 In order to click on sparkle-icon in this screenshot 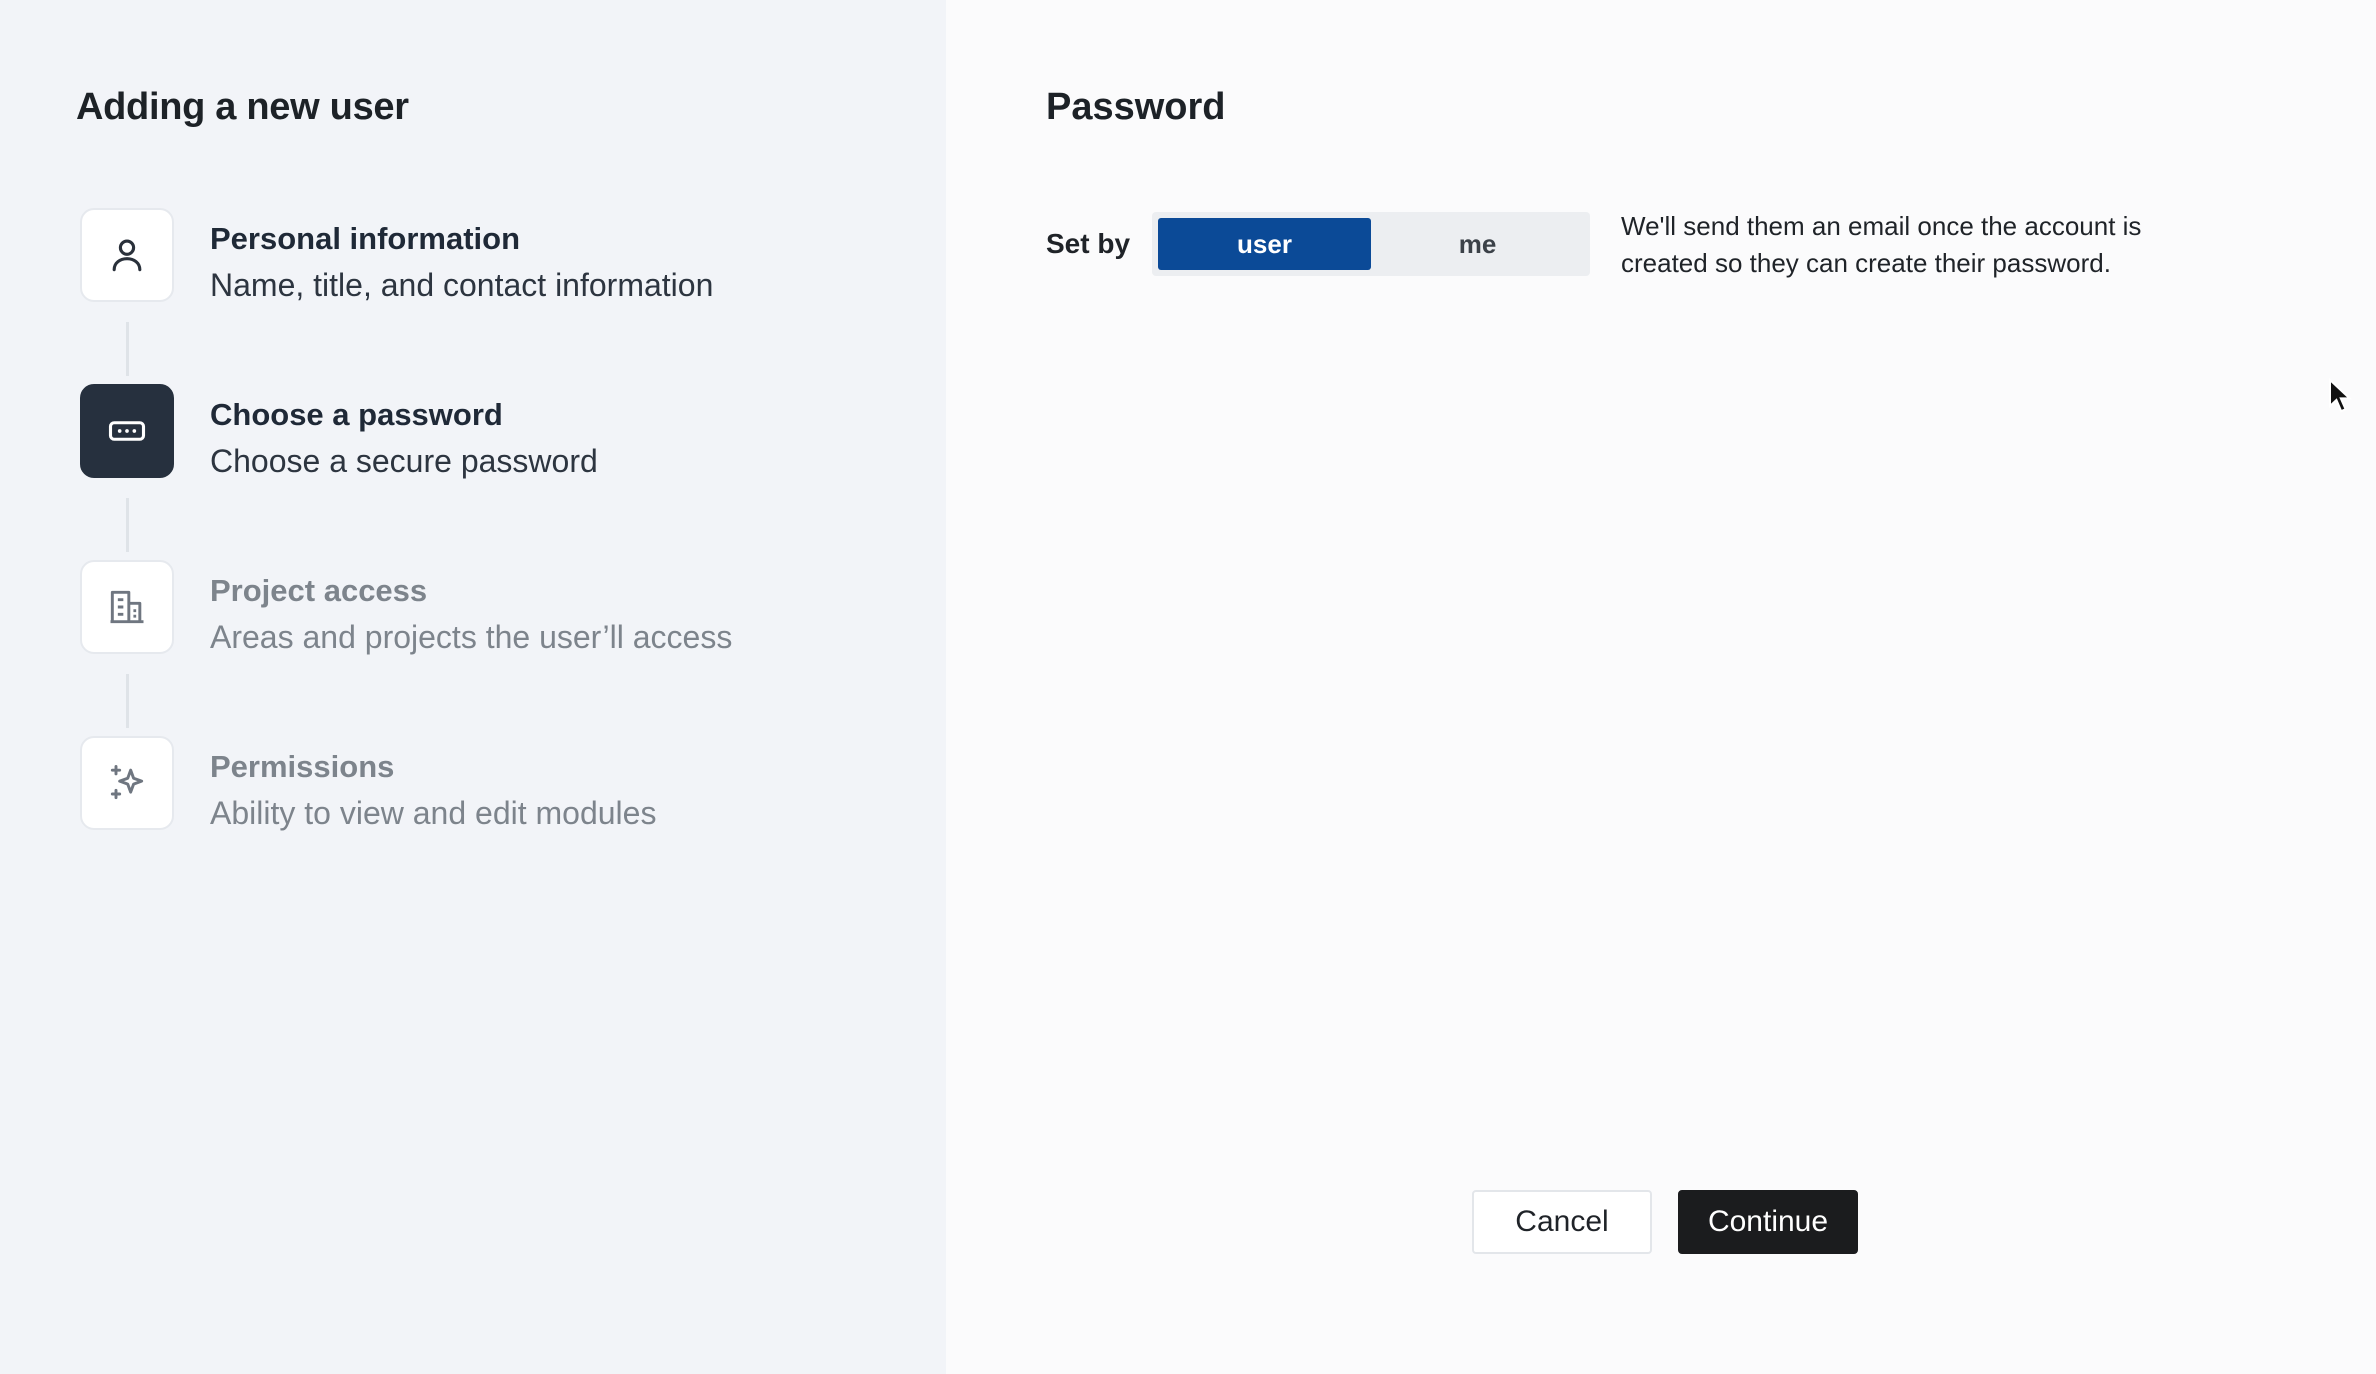, I will do `click(127, 783)`.